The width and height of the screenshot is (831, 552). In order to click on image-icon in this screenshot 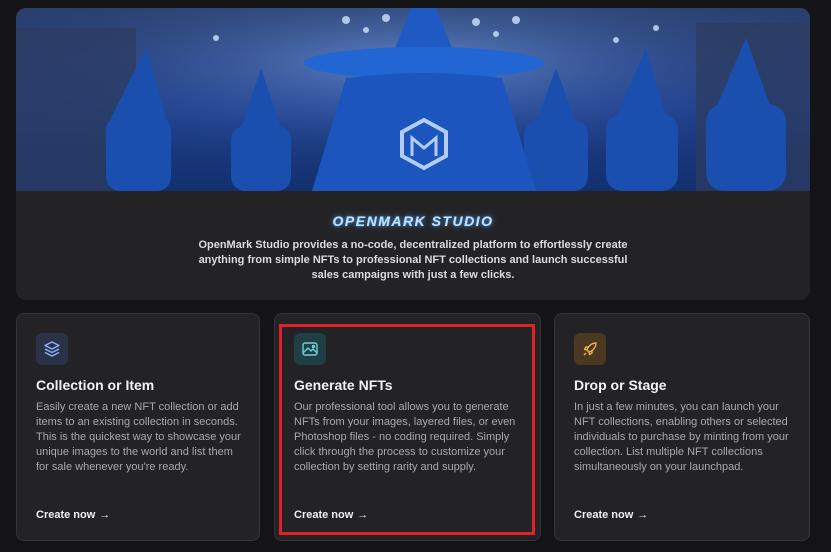, I will do `click(310, 349)`.